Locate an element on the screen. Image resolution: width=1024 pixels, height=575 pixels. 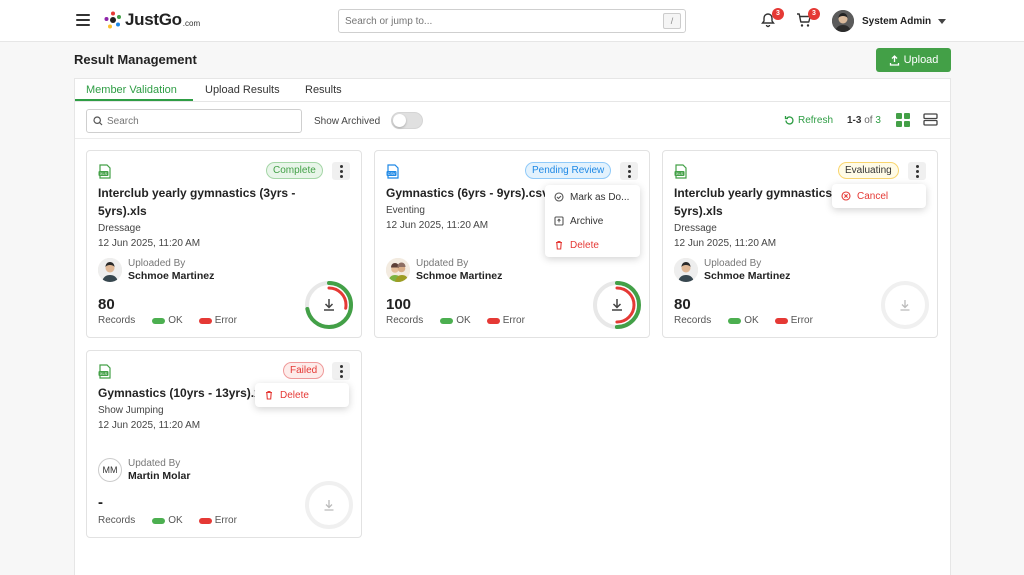
trash-icon is located at coordinates (559, 245).